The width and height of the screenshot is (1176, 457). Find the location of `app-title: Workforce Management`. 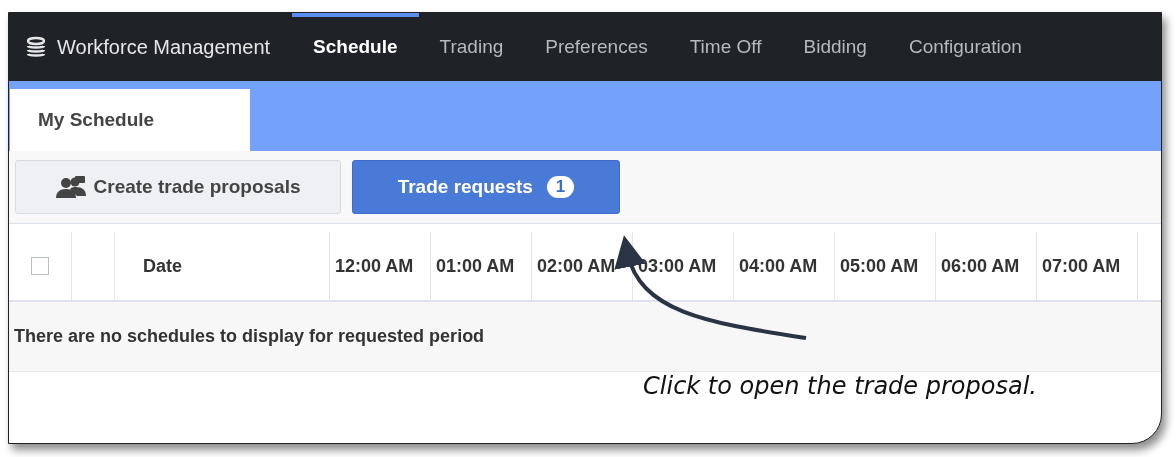

app-title: Workforce Management is located at coordinates (164, 47).